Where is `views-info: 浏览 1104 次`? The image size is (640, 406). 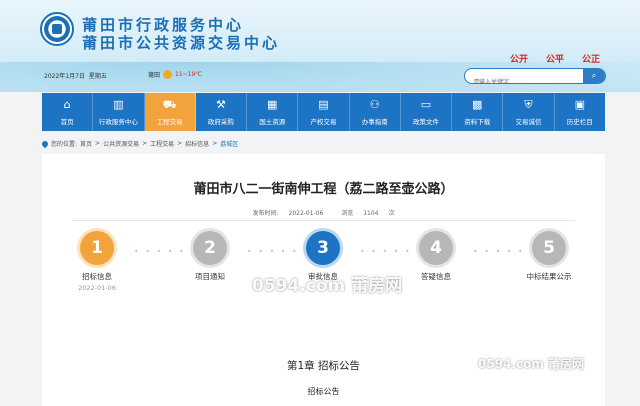 views-info: 浏览 1104 次 is located at coordinates (367, 213).